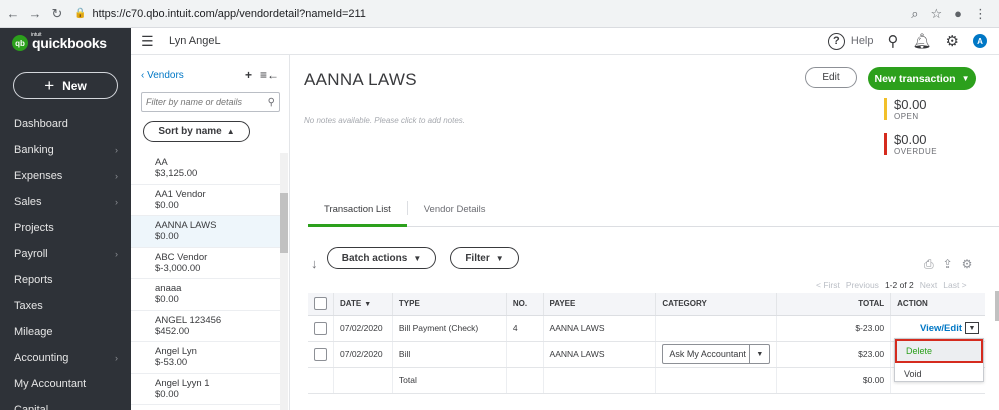 The height and width of the screenshot is (410, 999). Describe the element at coordinates (65, 43) in the screenshot. I see `quickbooks-logo: qb intuit quickbooks` at that location.